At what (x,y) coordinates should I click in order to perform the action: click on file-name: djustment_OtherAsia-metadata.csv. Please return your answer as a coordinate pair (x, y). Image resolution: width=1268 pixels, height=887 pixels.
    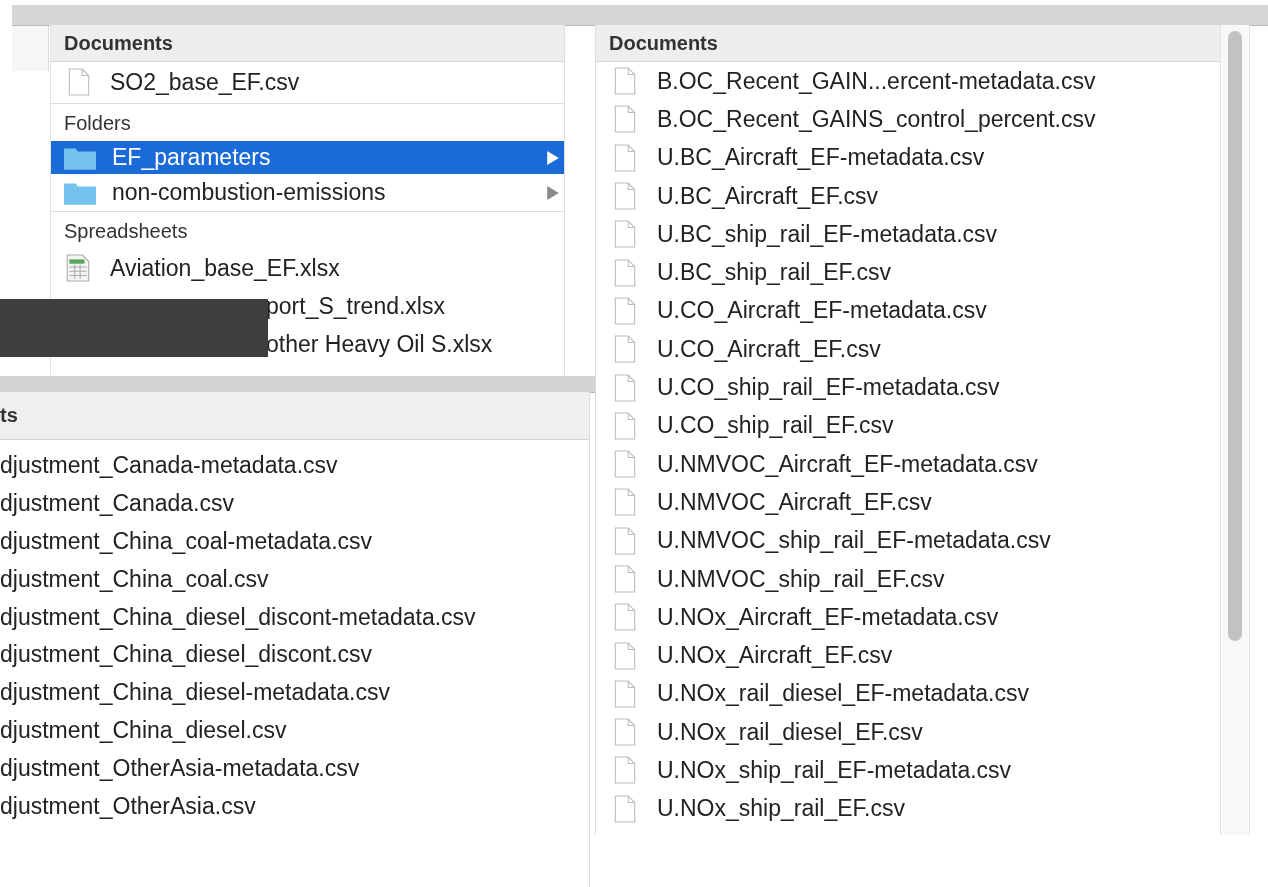
    Looking at the image, I should click on (180, 768).